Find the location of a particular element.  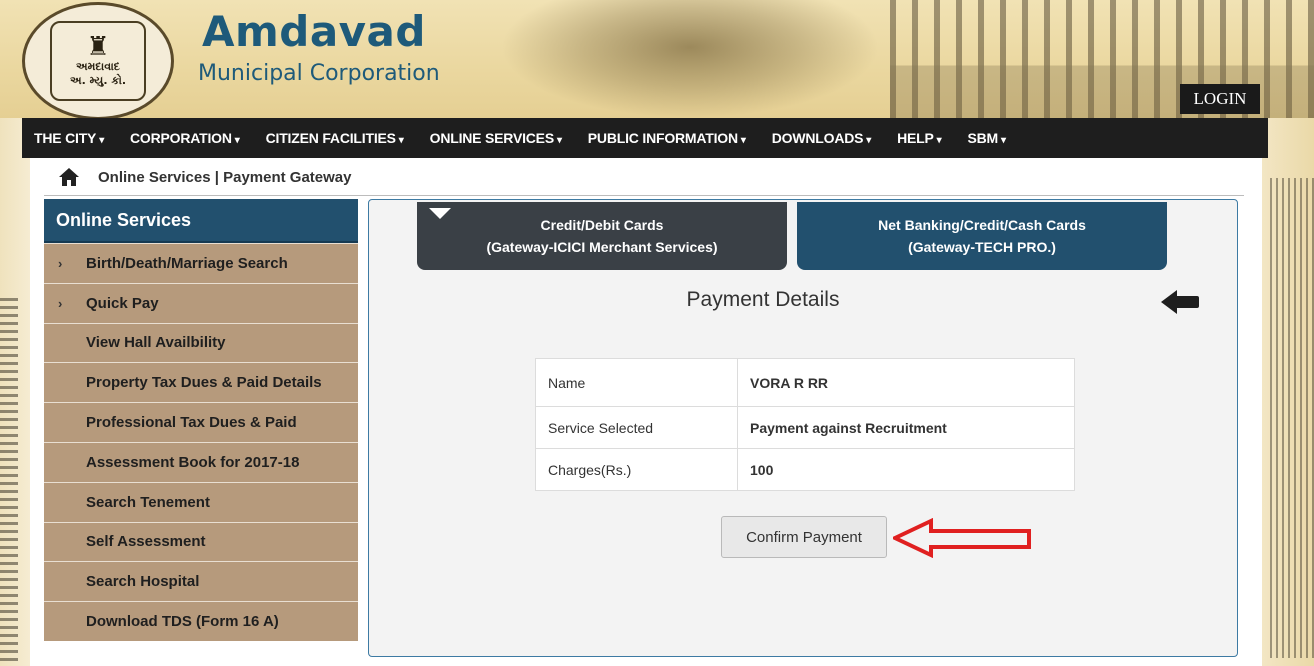

logo-text-bottom: અ. મ્યુ. કો. is located at coordinates (98, 80).